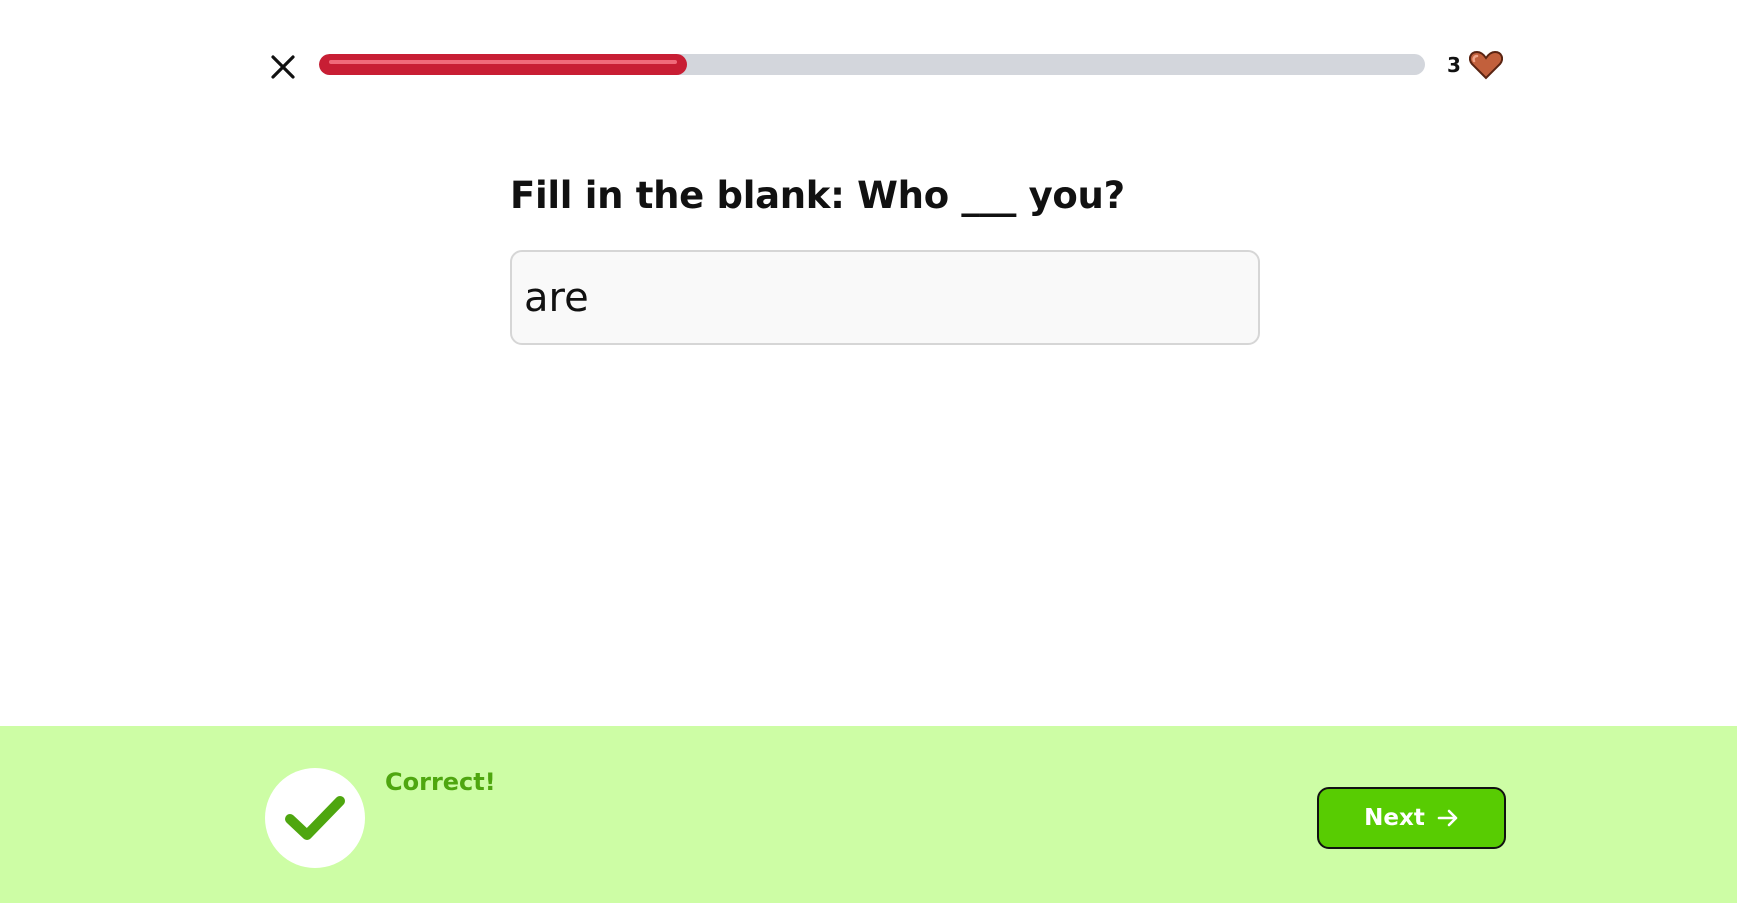 The image size is (1737, 903). I want to click on close-button, so click(283, 67).